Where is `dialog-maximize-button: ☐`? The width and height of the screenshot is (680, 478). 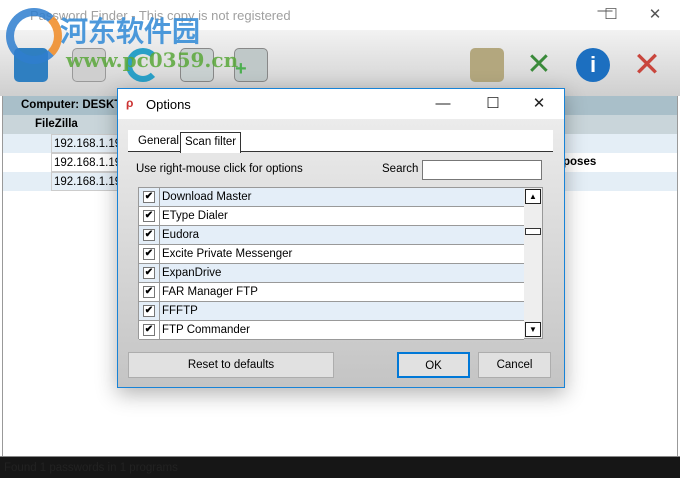 dialog-maximize-button: ☐ is located at coordinates (493, 104).